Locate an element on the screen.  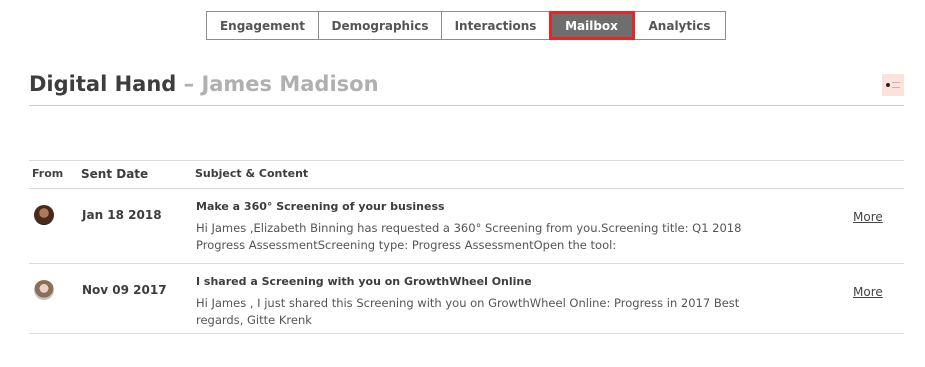
column-header-sent-date: Sent Date is located at coordinates (115, 174).